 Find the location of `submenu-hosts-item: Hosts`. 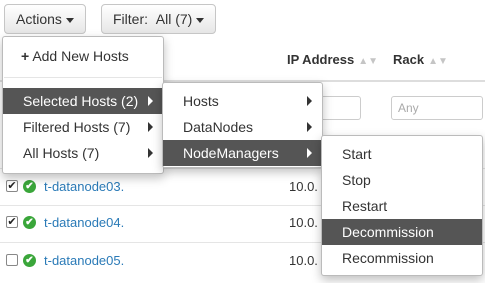

submenu-hosts-item: Hosts is located at coordinates (242, 101).